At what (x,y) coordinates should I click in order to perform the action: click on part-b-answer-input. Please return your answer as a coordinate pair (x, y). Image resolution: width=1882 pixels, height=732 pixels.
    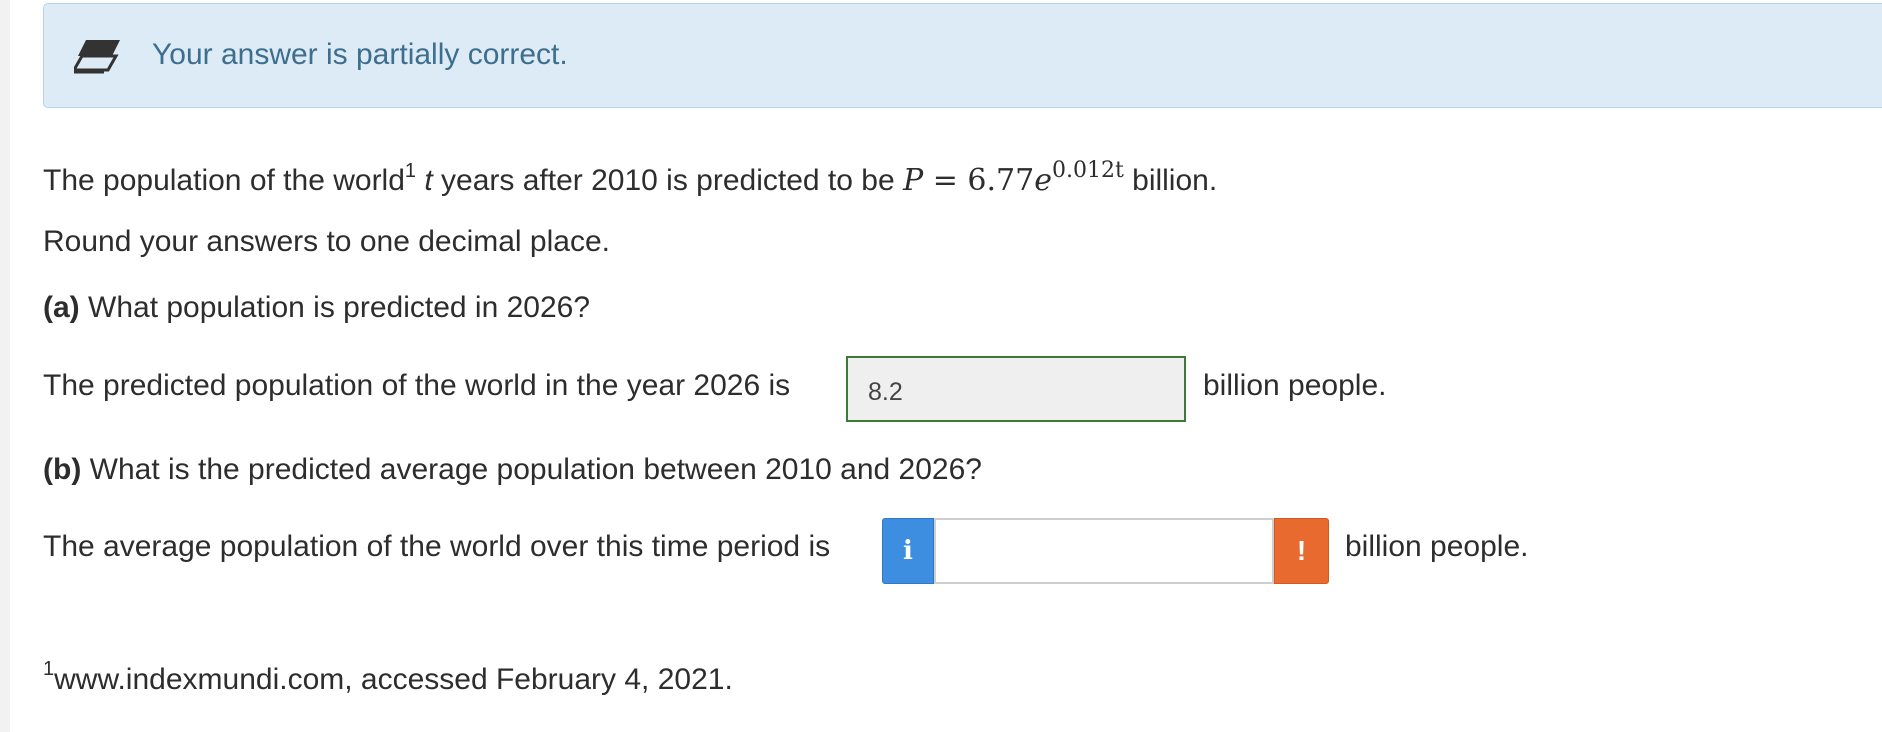
    Looking at the image, I should click on (1104, 551).